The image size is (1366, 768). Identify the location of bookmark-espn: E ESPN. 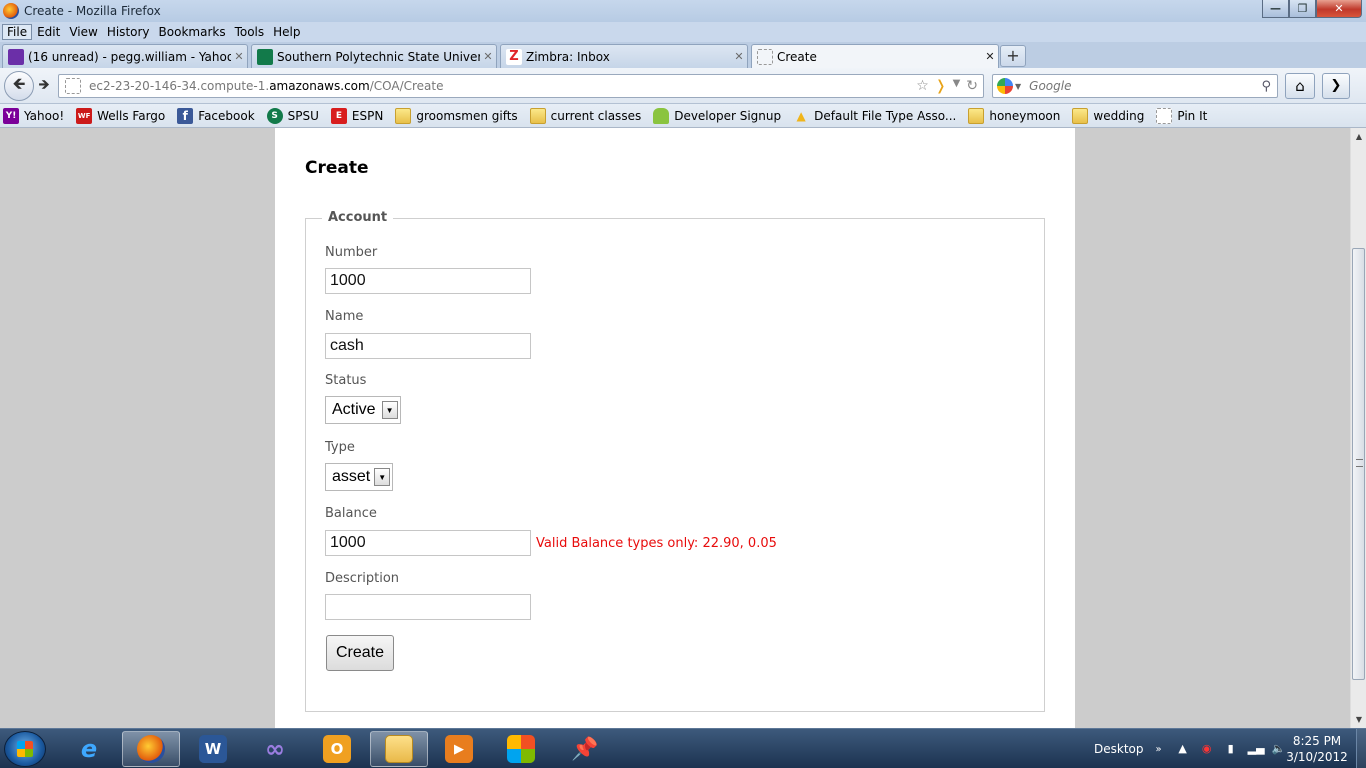
(356, 115).